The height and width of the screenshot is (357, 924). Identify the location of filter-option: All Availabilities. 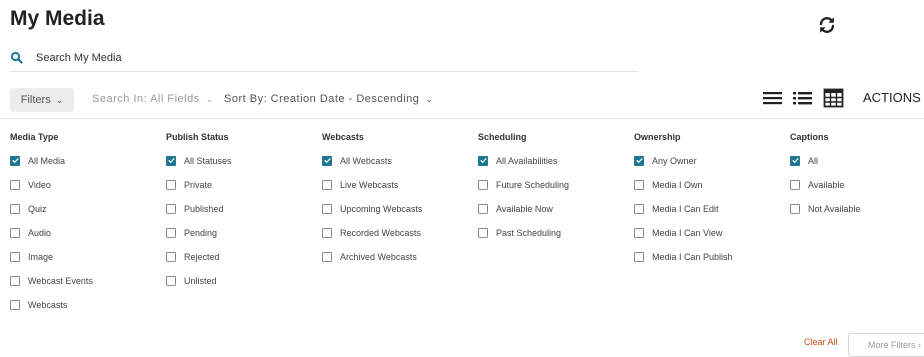
(523, 160).